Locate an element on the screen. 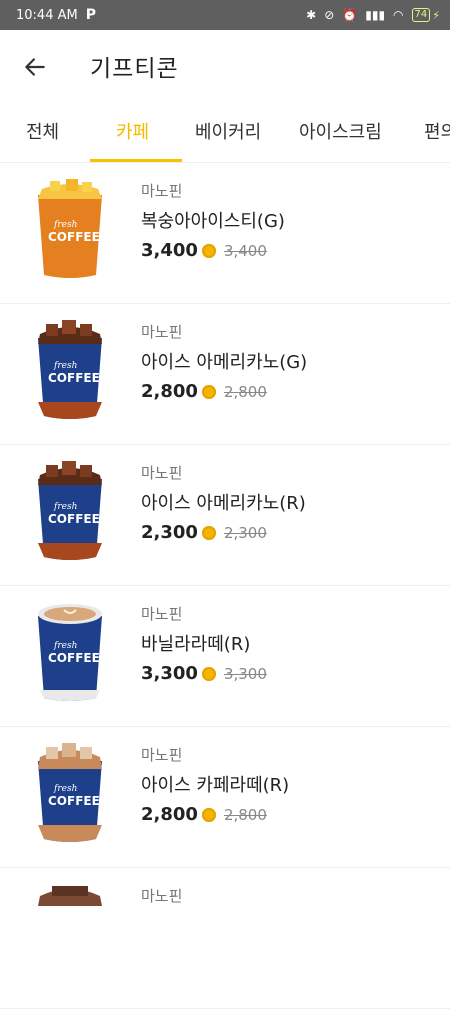 The image size is (450, 1009). bluetooth-icon: ✱ is located at coordinates (311, 15).